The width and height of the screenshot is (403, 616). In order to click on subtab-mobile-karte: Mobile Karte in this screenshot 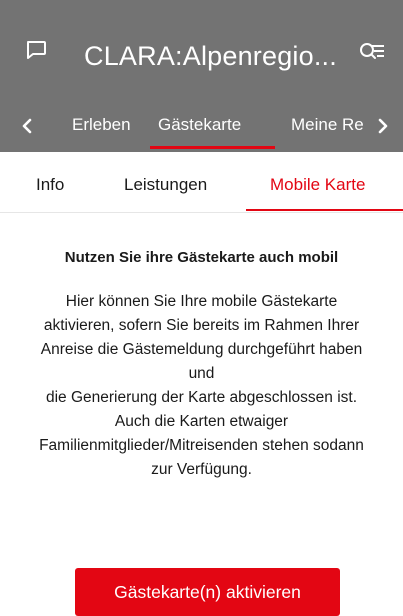, I will do `click(317, 185)`.